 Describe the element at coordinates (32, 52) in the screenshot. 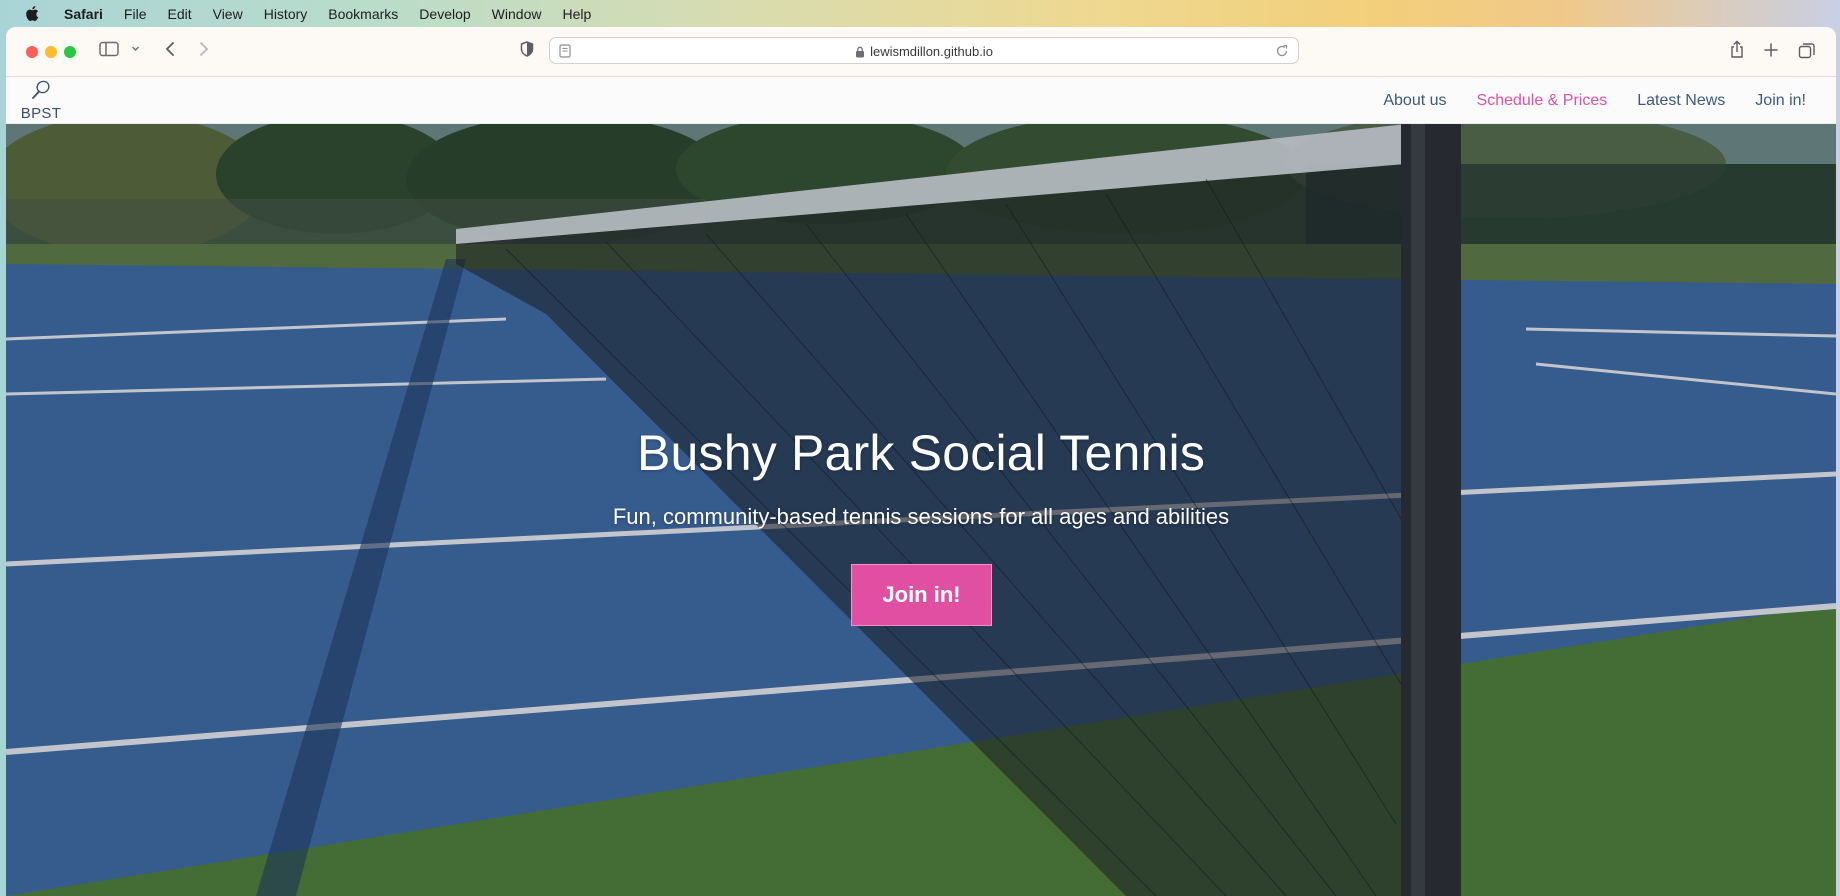

I see `close-window-button` at that location.